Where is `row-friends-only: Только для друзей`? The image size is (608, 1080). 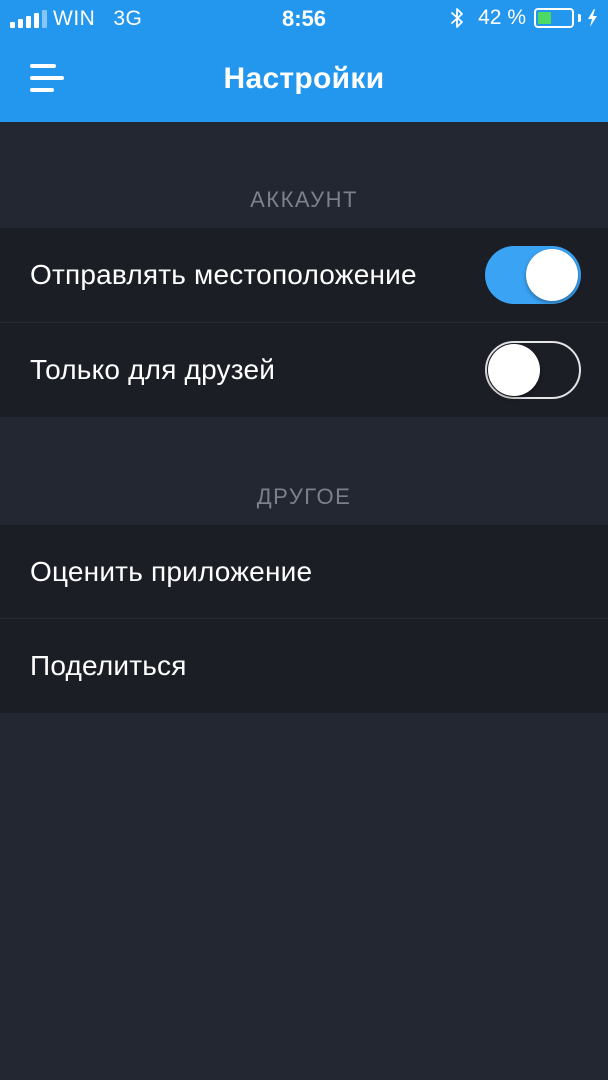
row-friends-only: Только для друзей is located at coordinates (304, 370).